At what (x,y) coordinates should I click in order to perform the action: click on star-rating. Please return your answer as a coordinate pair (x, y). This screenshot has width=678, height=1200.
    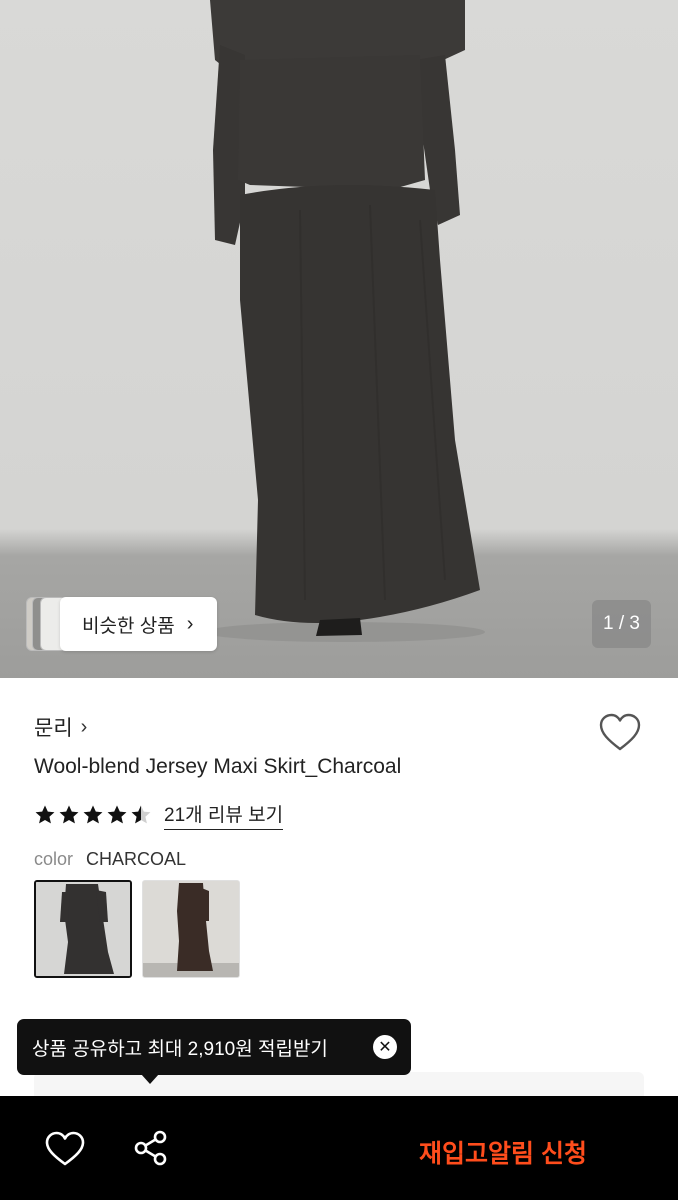
    Looking at the image, I should click on (93, 815).